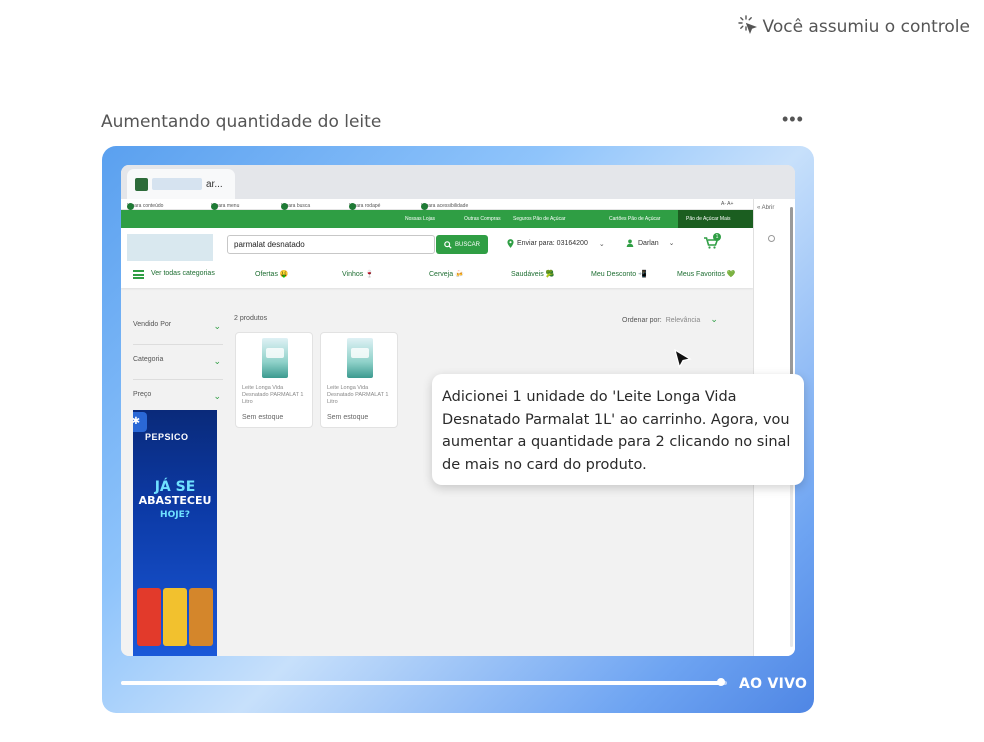 This screenshot has height=742, width=984. I want to click on pepsico-ad-banner: ✱ PEPSICO JÁ SE ABASTECEU HOJE?, so click(175, 533).